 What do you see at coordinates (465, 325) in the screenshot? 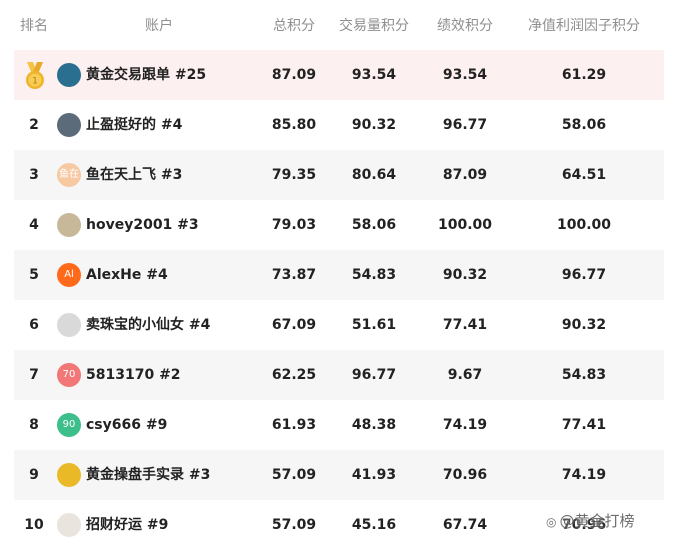
I see `performance-score: 77.41` at bounding box center [465, 325].